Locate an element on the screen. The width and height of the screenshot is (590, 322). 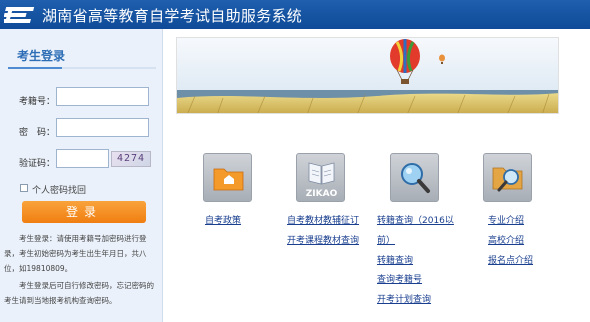
link-exam-plan-query: 开考计划查询 is located at coordinates (404, 298).